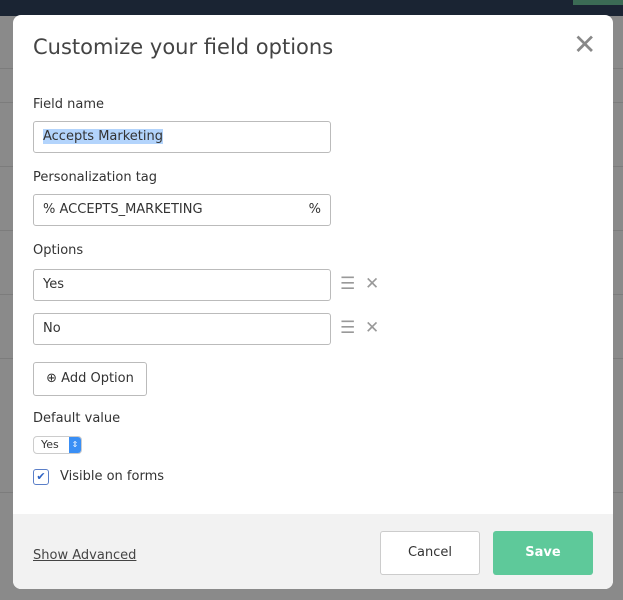 This screenshot has width=623, height=600. I want to click on tag-suffix: %, so click(314, 209).